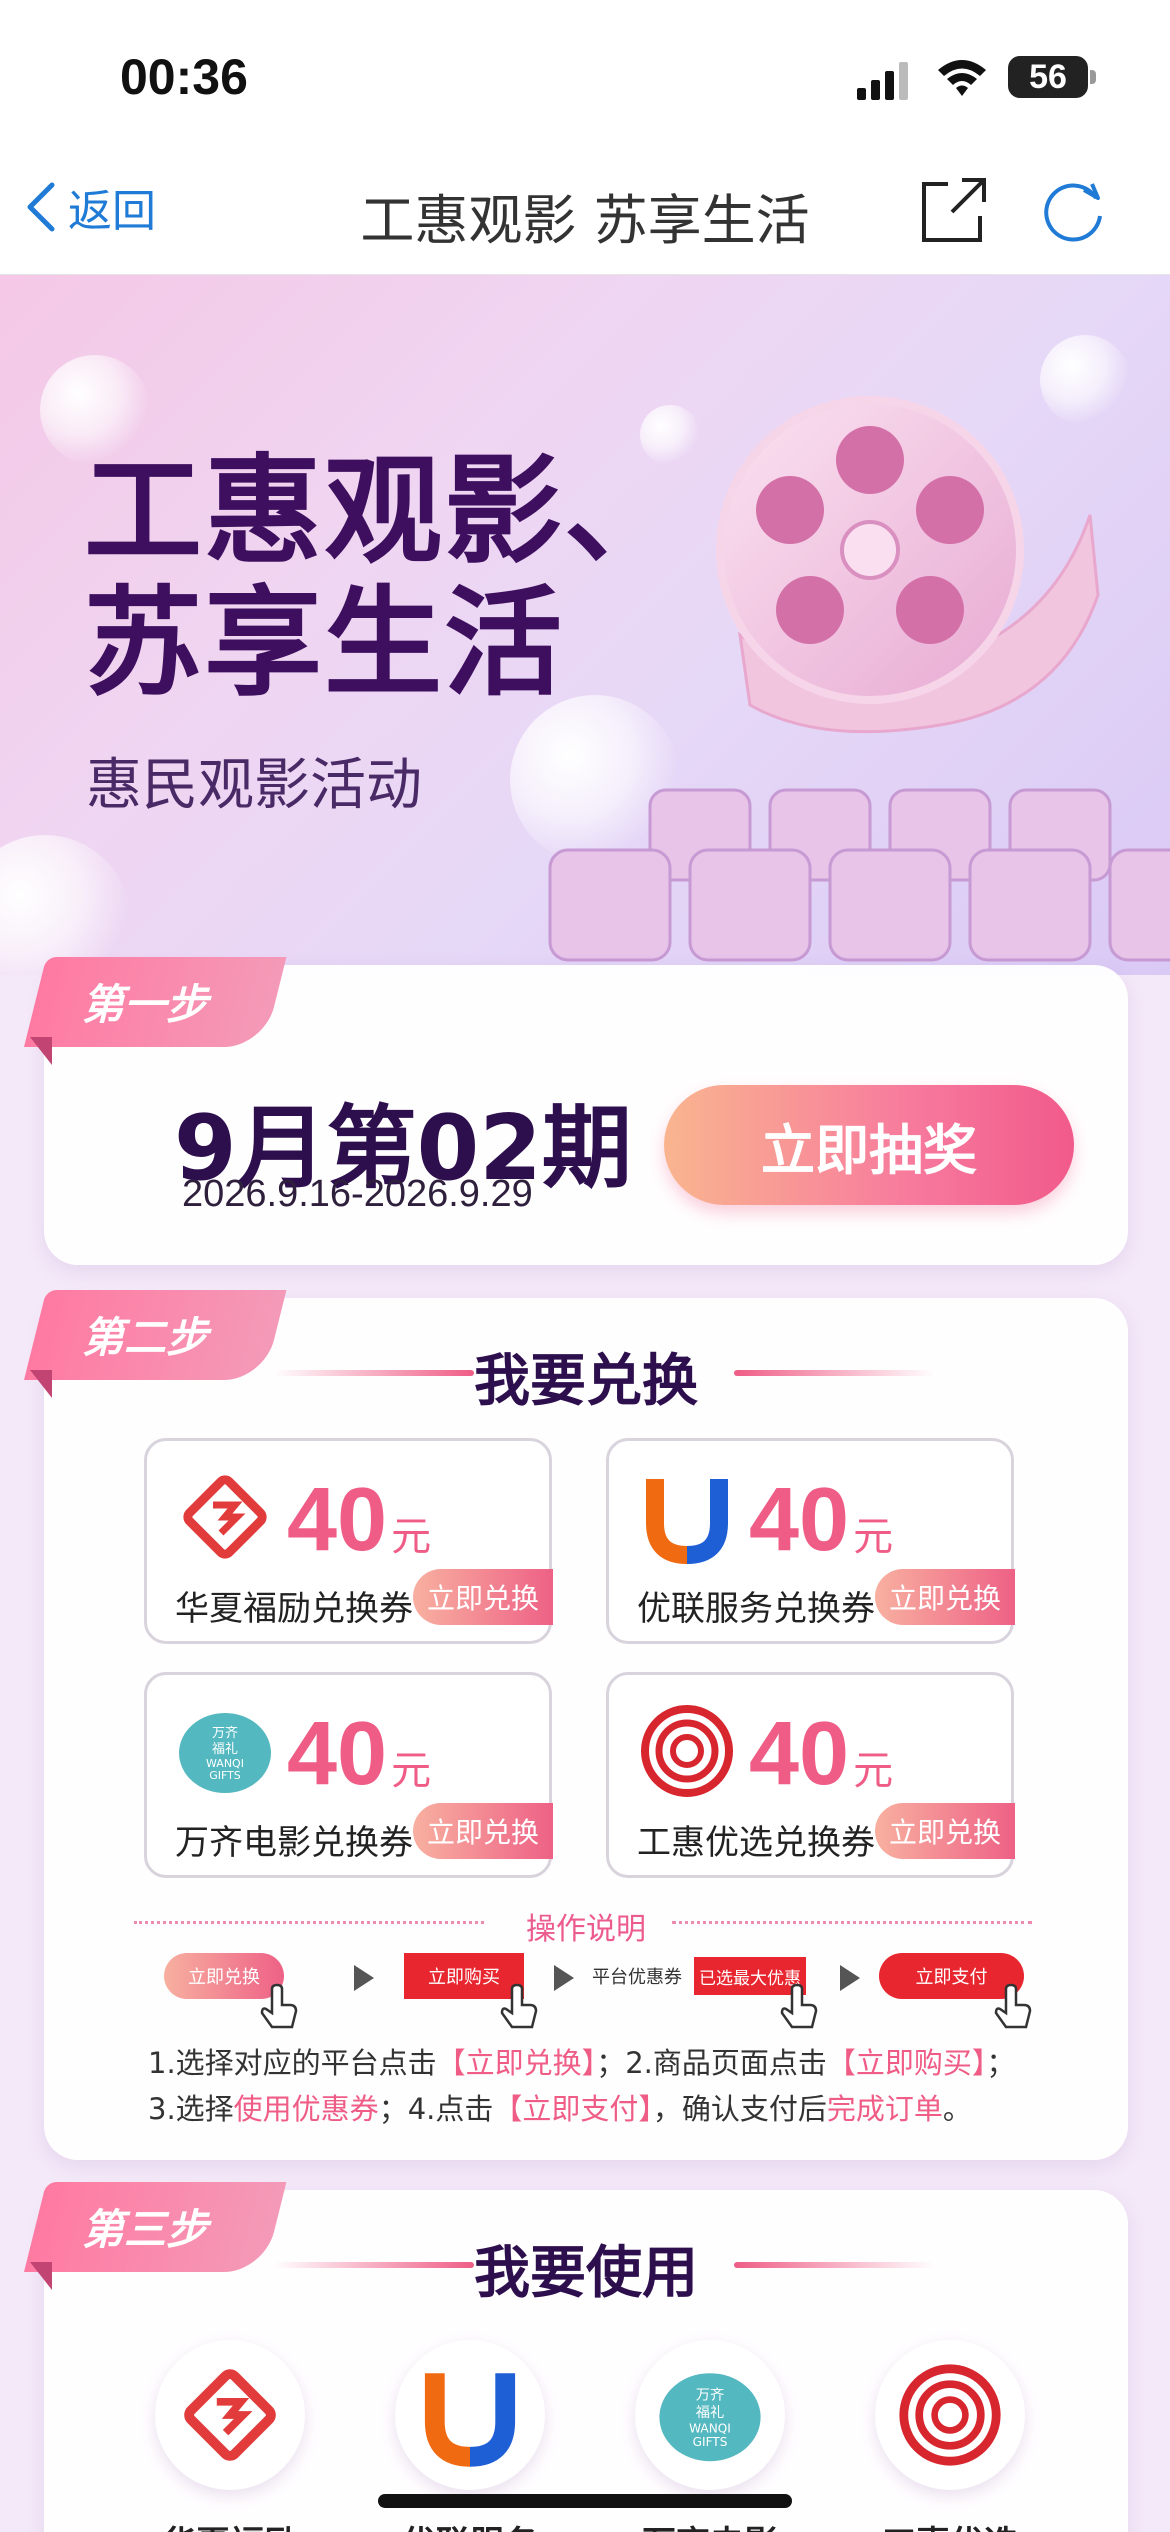 The image size is (1170, 2532). What do you see at coordinates (576, 1111) in the screenshot?
I see `step1-card: 第一步 9月第02期 2026.9.16-2026.9.29 立即抽奖` at bounding box center [576, 1111].